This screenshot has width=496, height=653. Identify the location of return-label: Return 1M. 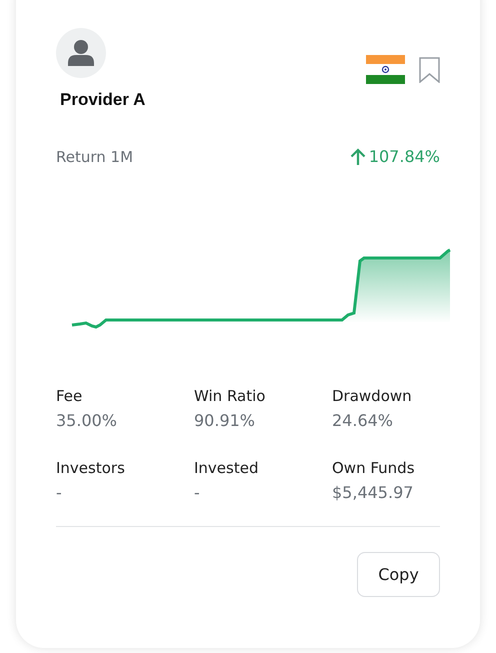
(95, 157).